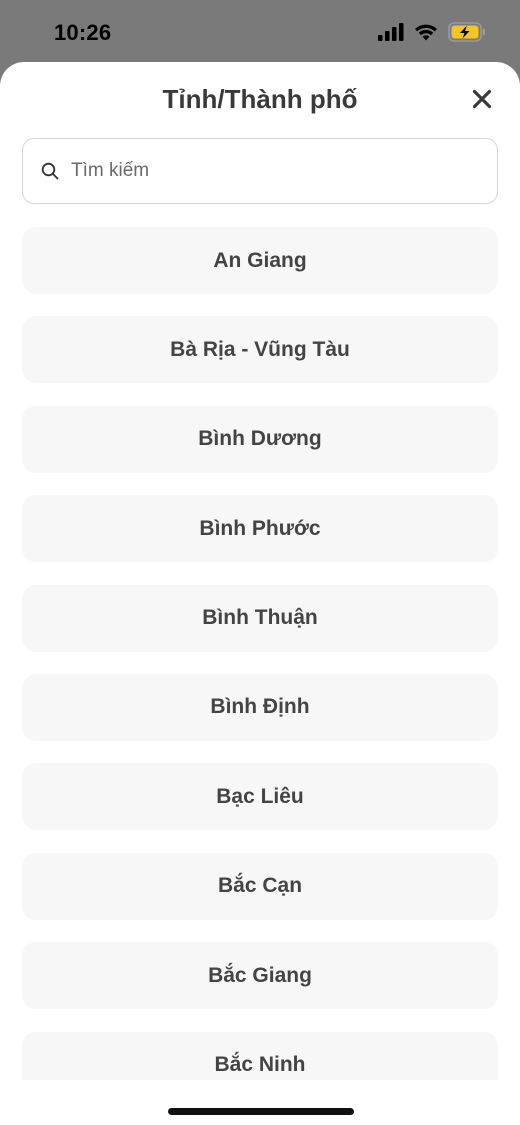 The height and width of the screenshot is (1125, 520). What do you see at coordinates (260, 1055) in the screenshot?
I see `province-item-bac-ninh: Bắc Ninh` at bounding box center [260, 1055].